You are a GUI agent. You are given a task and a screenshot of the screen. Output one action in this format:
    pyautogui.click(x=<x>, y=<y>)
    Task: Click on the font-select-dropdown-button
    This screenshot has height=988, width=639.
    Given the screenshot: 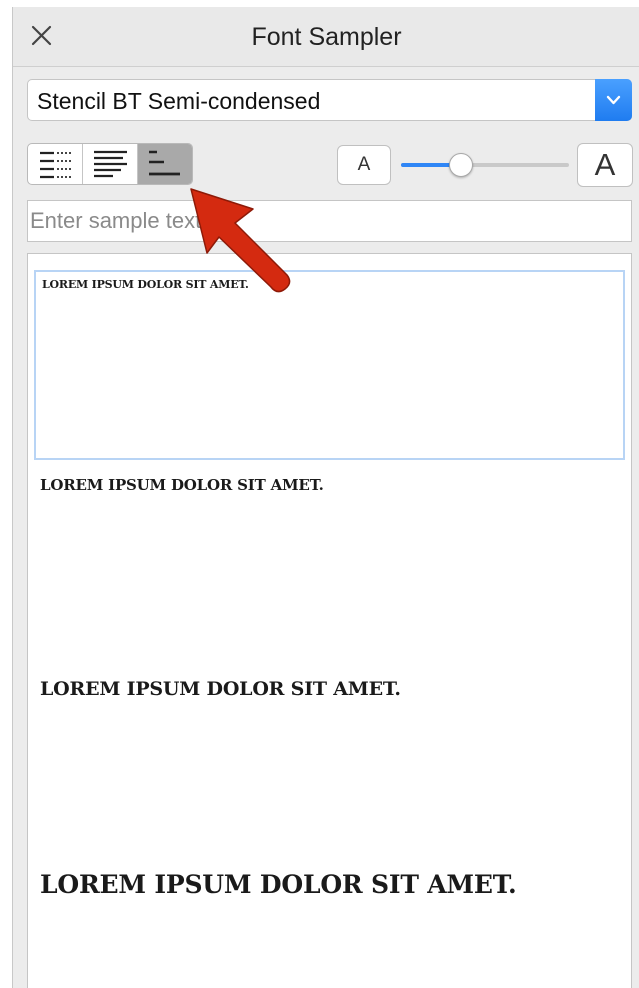 What is the action you would take?
    pyautogui.click(x=613, y=100)
    